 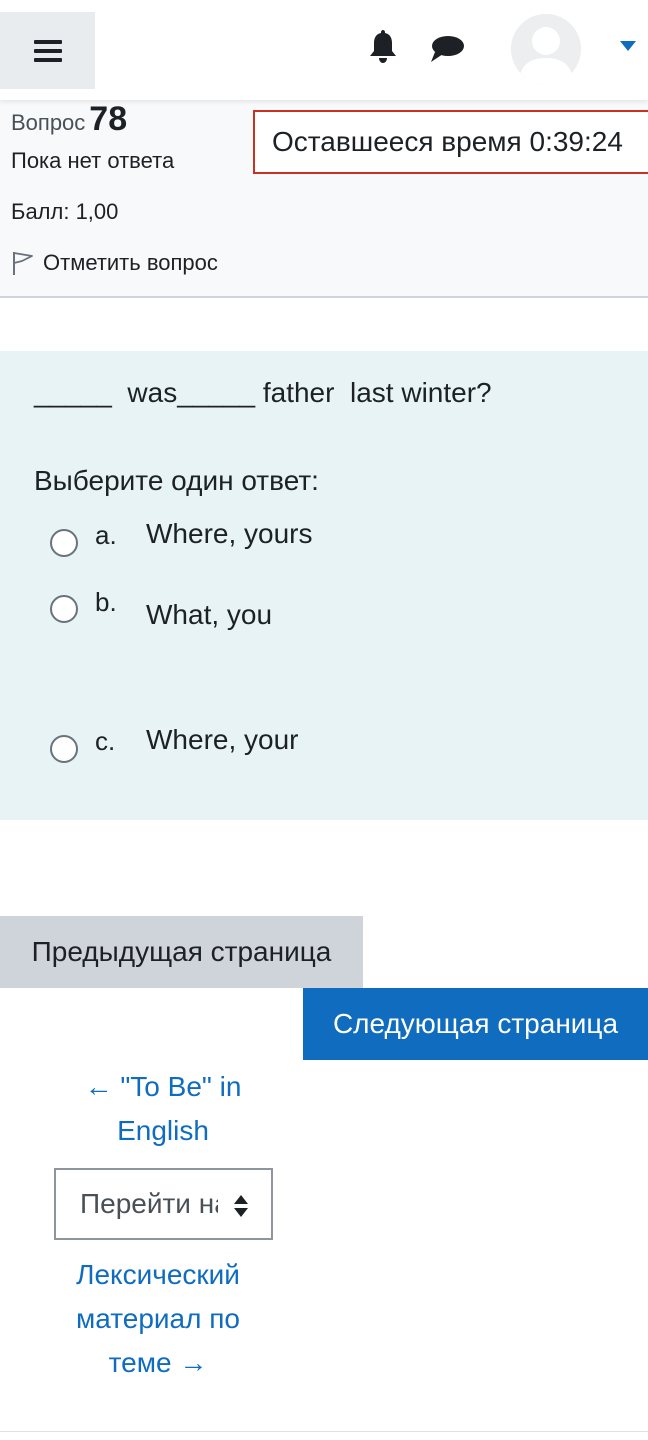 I want to click on option-letter: b., so click(x=106, y=602).